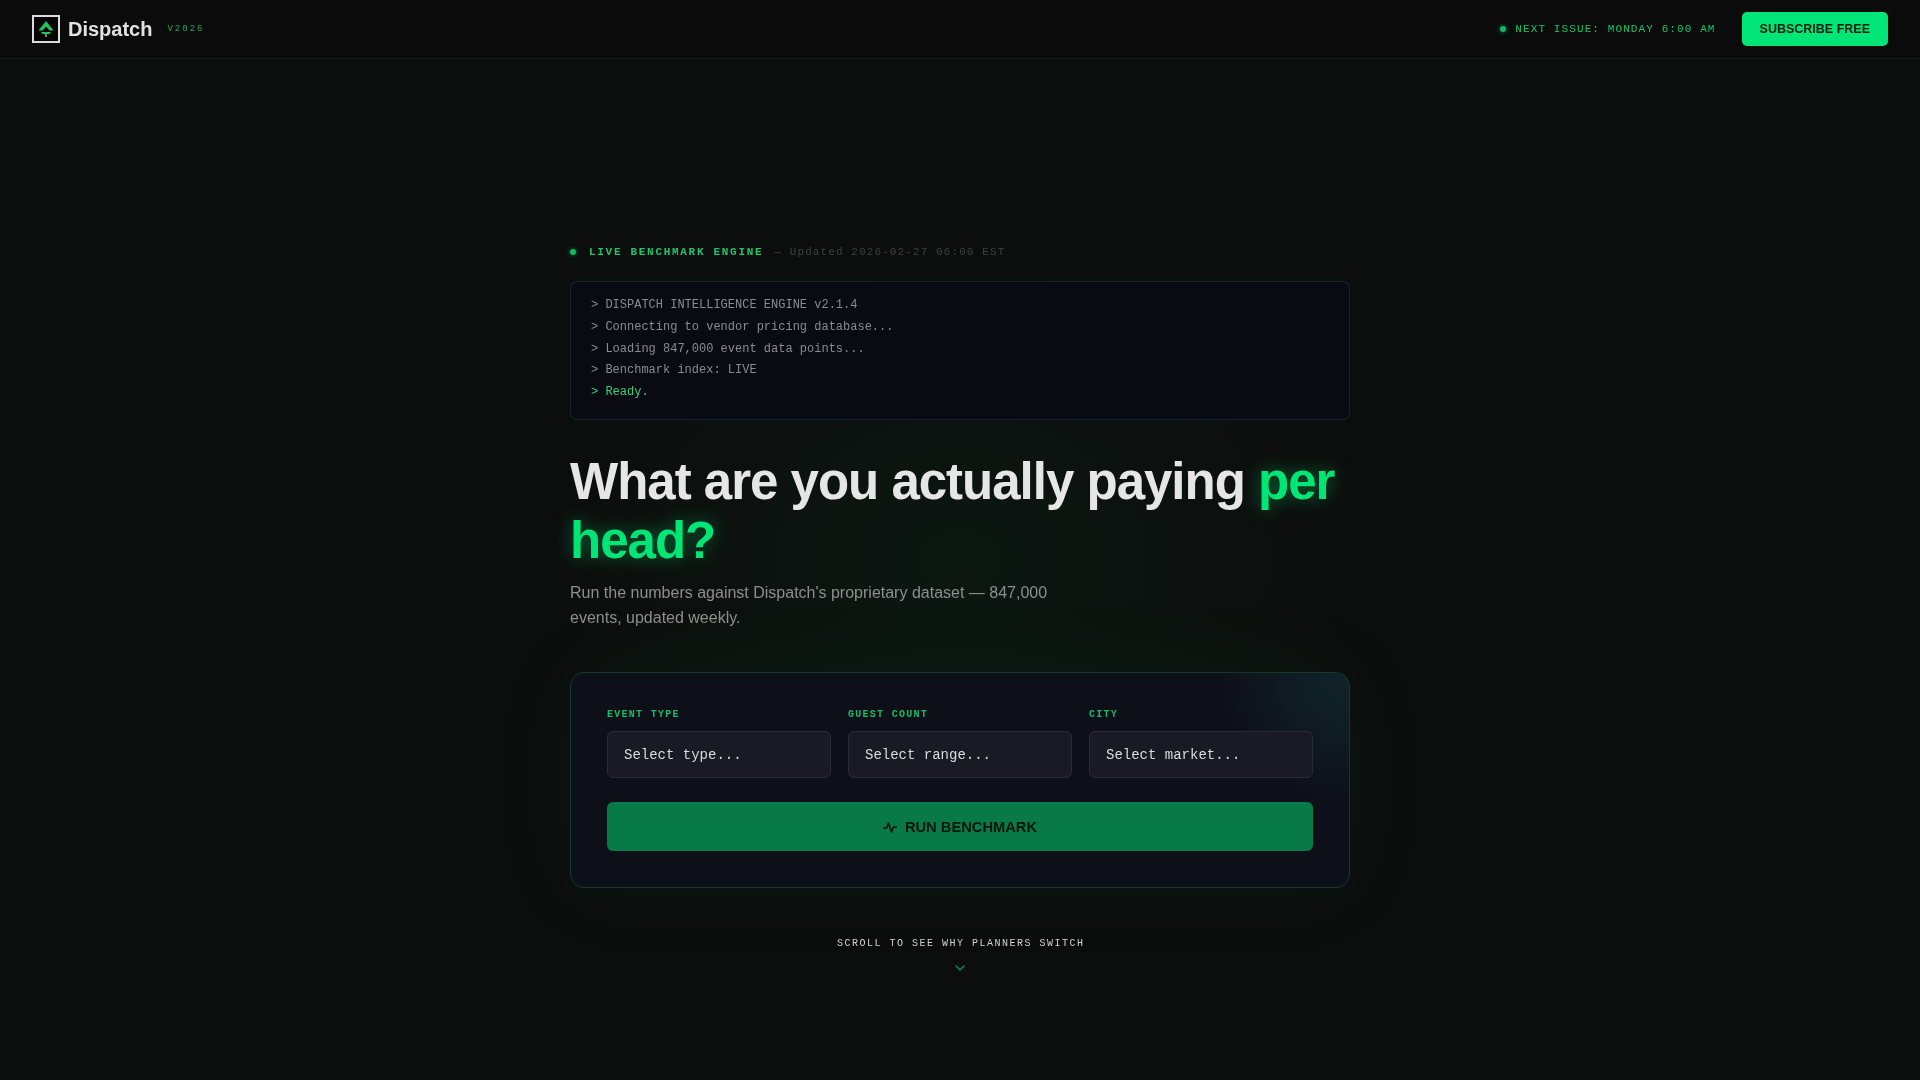  I want to click on status-label: LIVE BENCHMARK ENGINE, so click(676, 252).